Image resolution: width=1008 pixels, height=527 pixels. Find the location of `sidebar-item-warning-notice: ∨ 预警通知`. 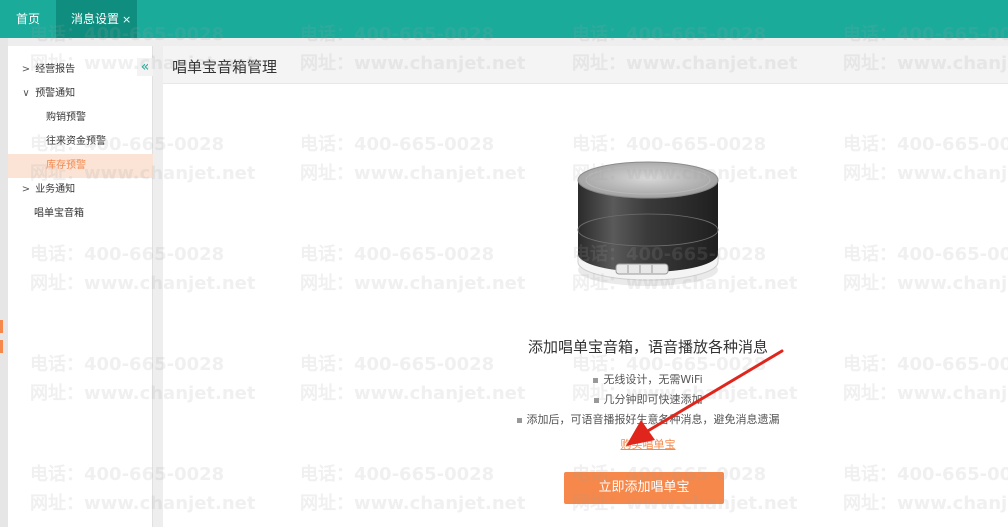

sidebar-item-warning-notice: ∨ 预警通知 is located at coordinates (80, 94).